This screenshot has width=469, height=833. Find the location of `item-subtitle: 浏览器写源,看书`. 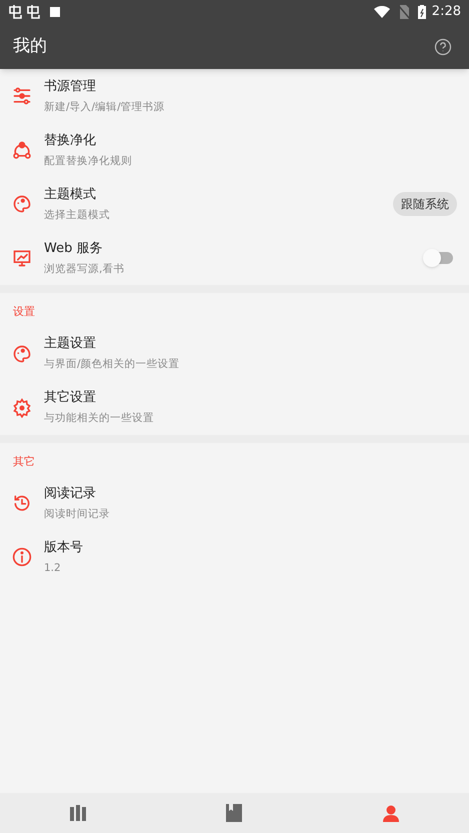

item-subtitle: 浏览器写源,看书 is located at coordinates (85, 269).